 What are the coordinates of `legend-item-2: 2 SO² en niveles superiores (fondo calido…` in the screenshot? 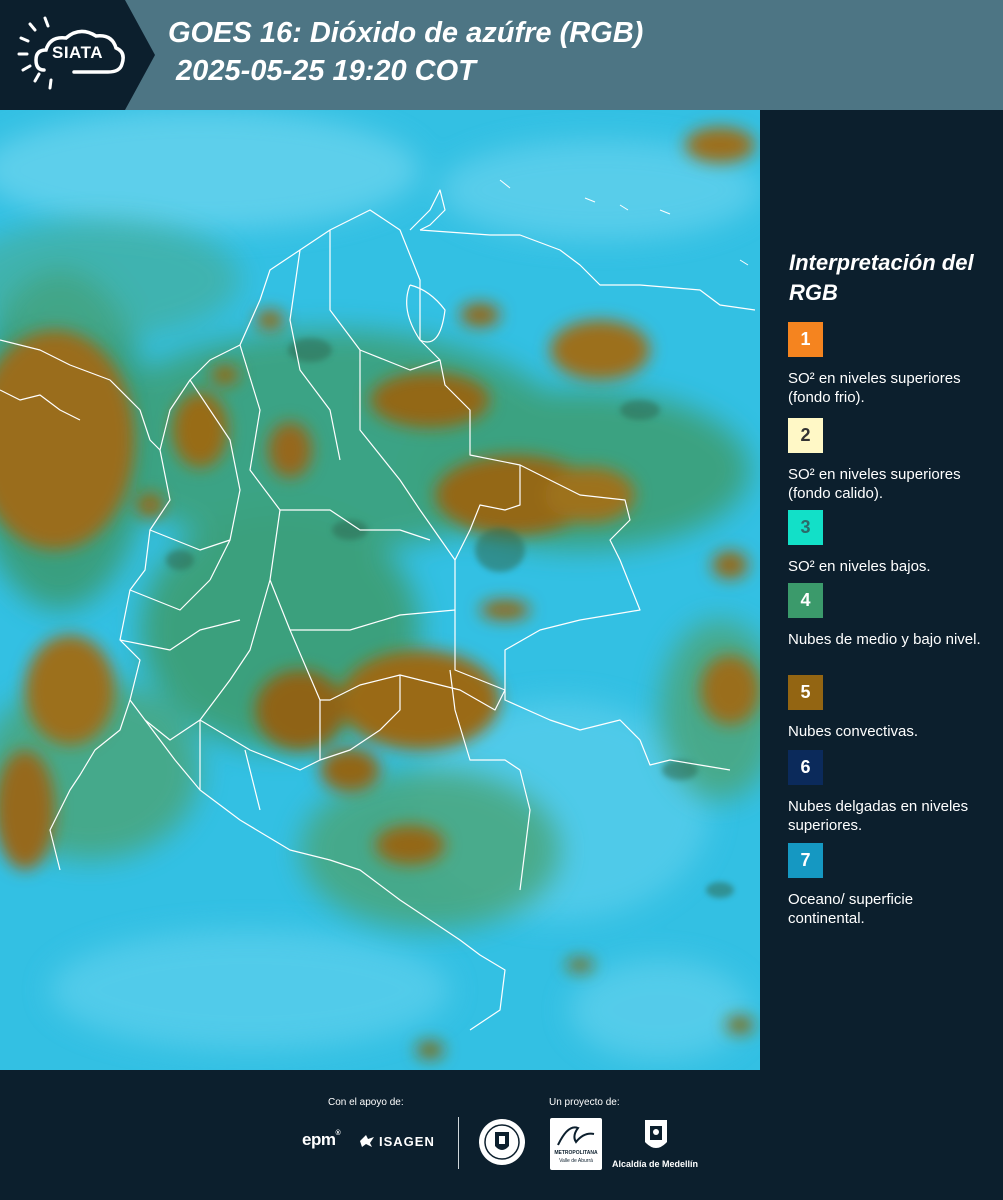 It's located at (890, 460).